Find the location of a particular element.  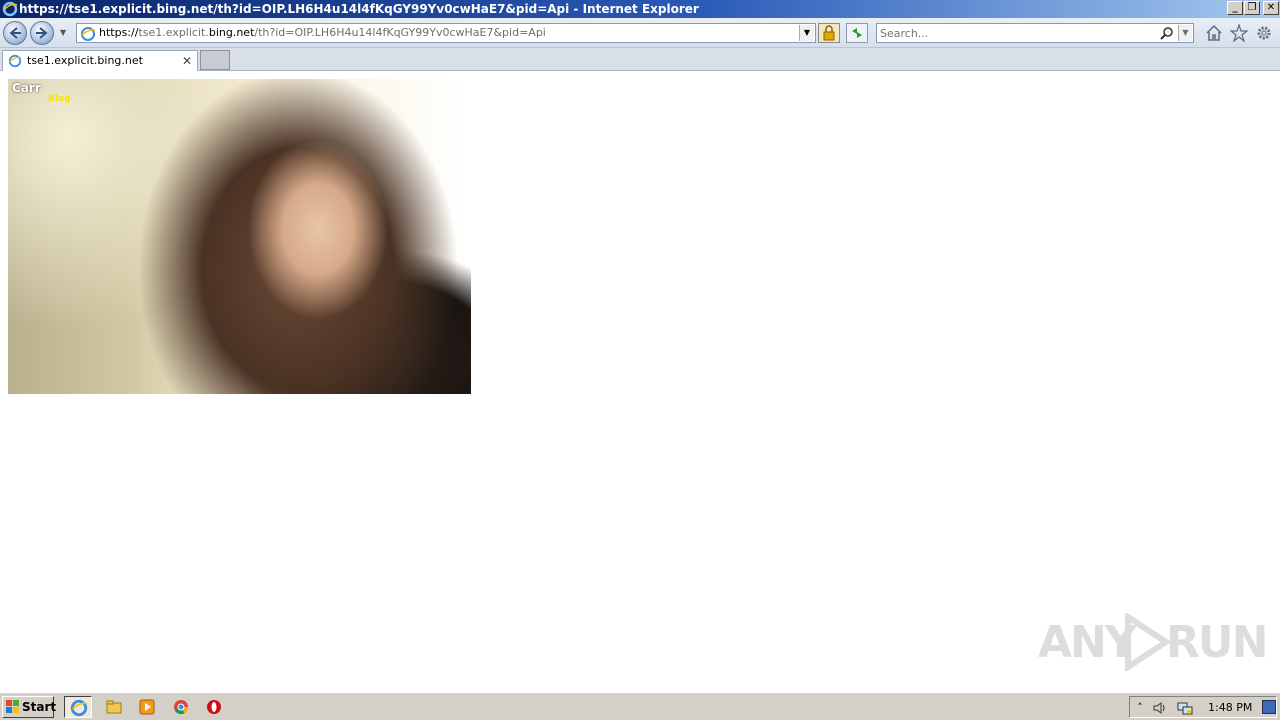

search-icon is located at coordinates (1167, 33).